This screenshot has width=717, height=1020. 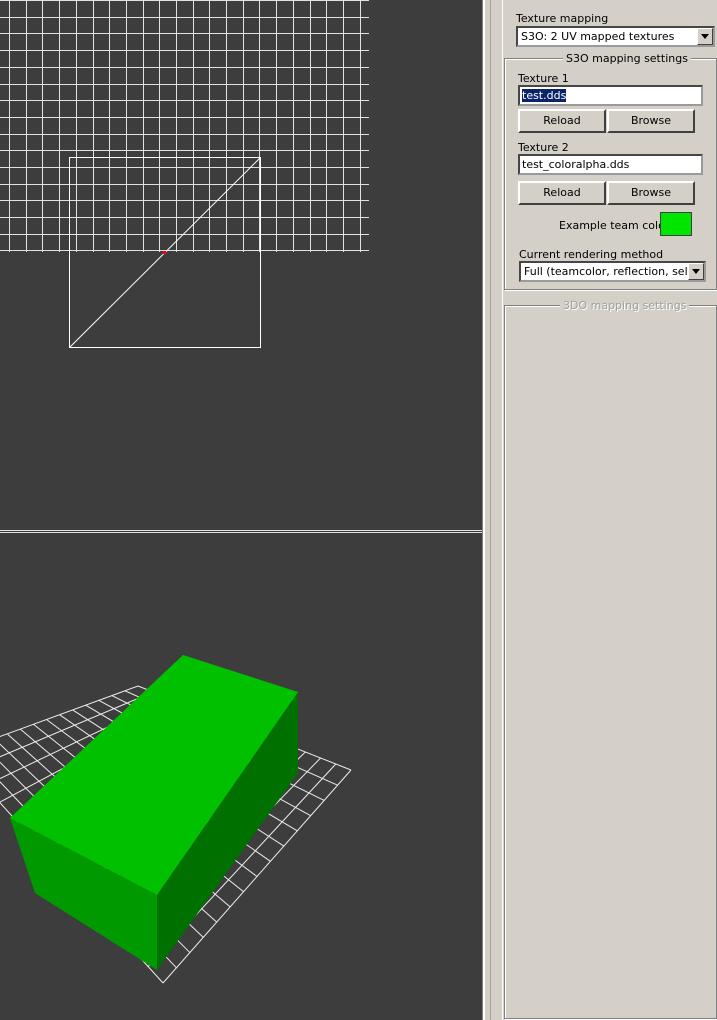 I want to click on texture2-input: test_coloralpha.dds, so click(x=610, y=164).